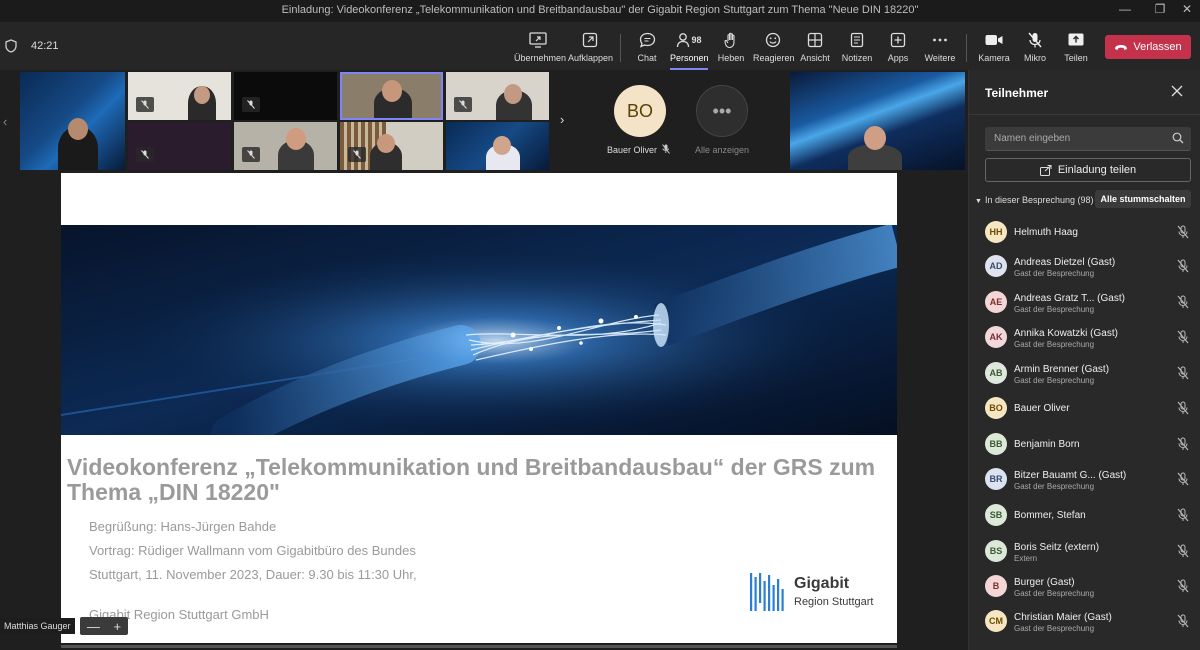  Describe the element at coordinates (773, 40) in the screenshot. I see `smile-icon` at that location.